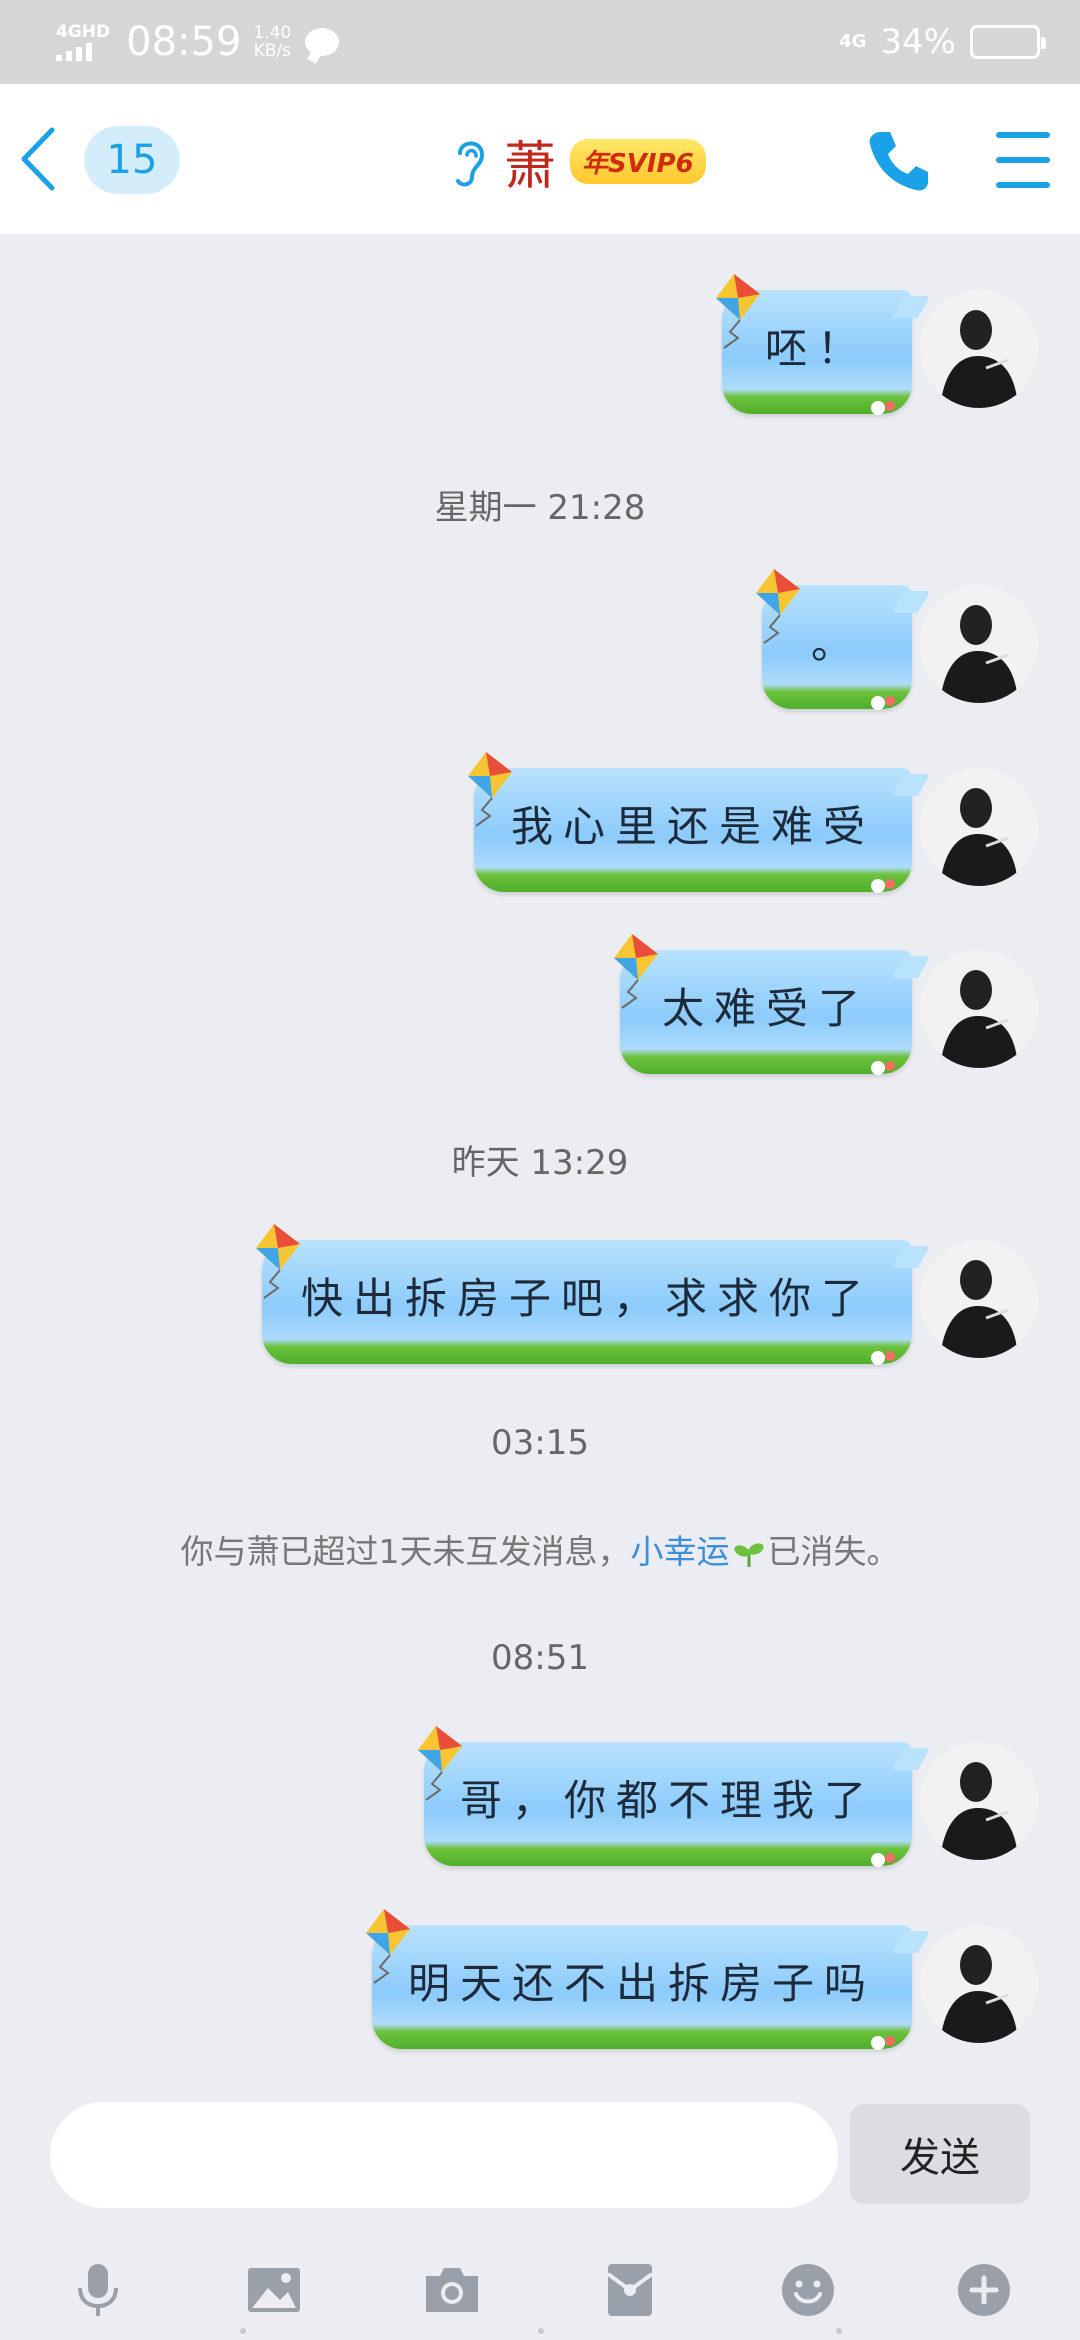 The height and width of the screenshot is (2340, 1080). I want to click on network-speed: 1.40 KB/s, so click(272, 42).